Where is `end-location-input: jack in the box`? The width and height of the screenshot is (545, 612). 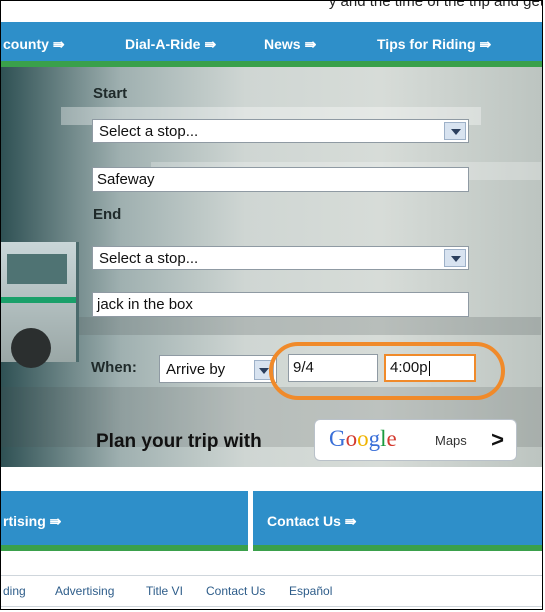 end-location-input: jack in the box is located at coordinates (280, 304).